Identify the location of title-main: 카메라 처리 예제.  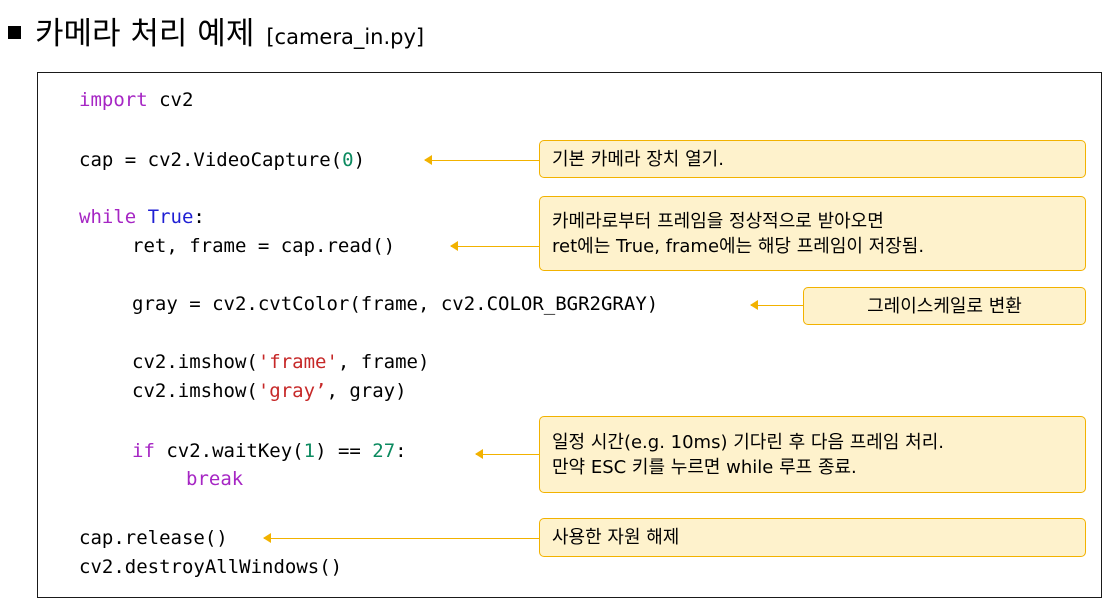
(145, 34).